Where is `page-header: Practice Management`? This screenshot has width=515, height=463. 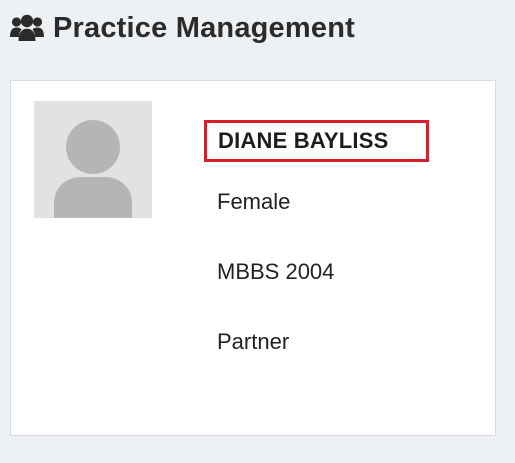
page-header: Practice Management is located at coordinates (182, 28).